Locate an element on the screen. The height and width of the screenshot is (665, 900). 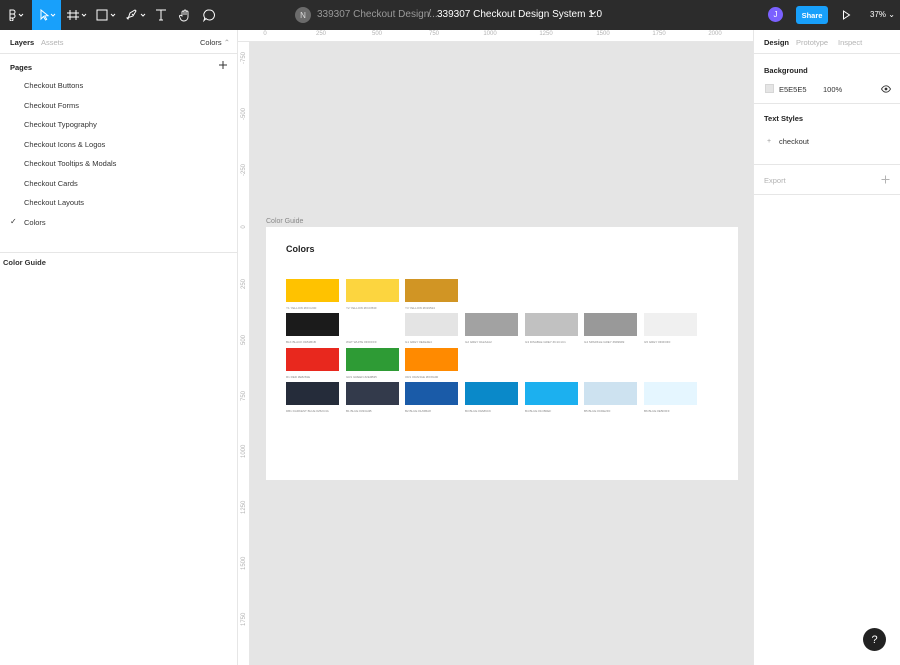
tab-layers: Layers is located at coordinates (22, 42).